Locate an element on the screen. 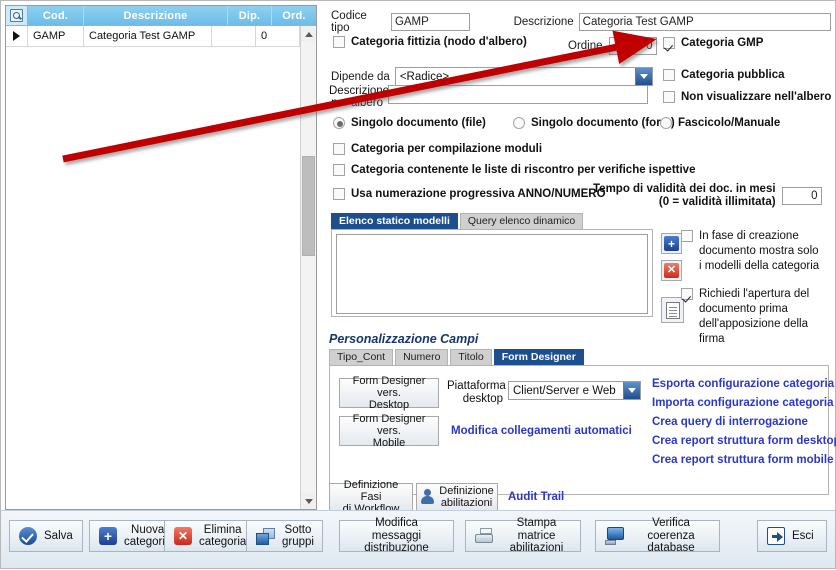  magnifier-icon is located at coordinates (16, 15).